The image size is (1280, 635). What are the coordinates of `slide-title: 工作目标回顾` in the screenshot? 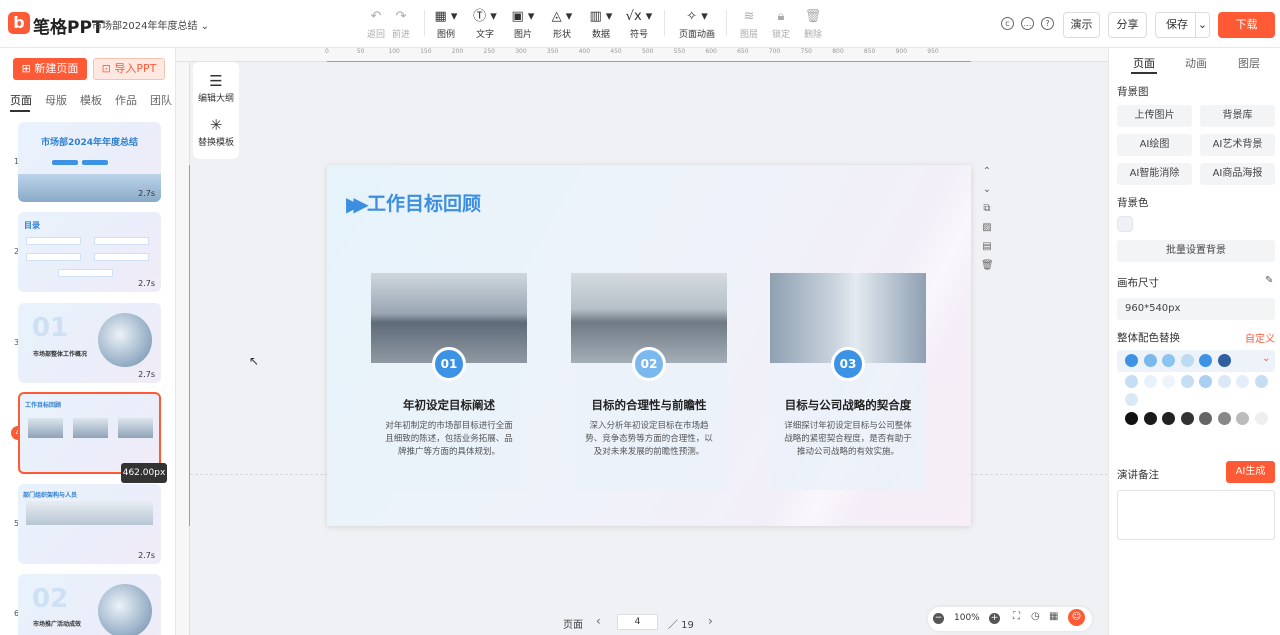 It's located at (424, 202).